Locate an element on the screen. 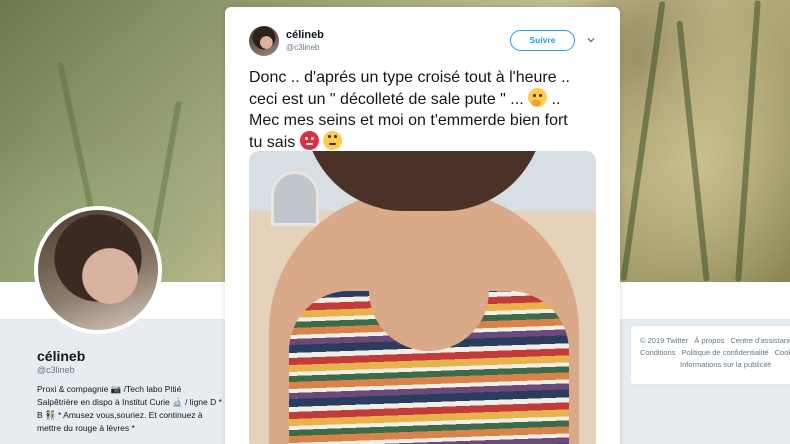 This screenshot has height=444, width=790. tweet-handle: @c3lineb is located at coordinates (302, 47).